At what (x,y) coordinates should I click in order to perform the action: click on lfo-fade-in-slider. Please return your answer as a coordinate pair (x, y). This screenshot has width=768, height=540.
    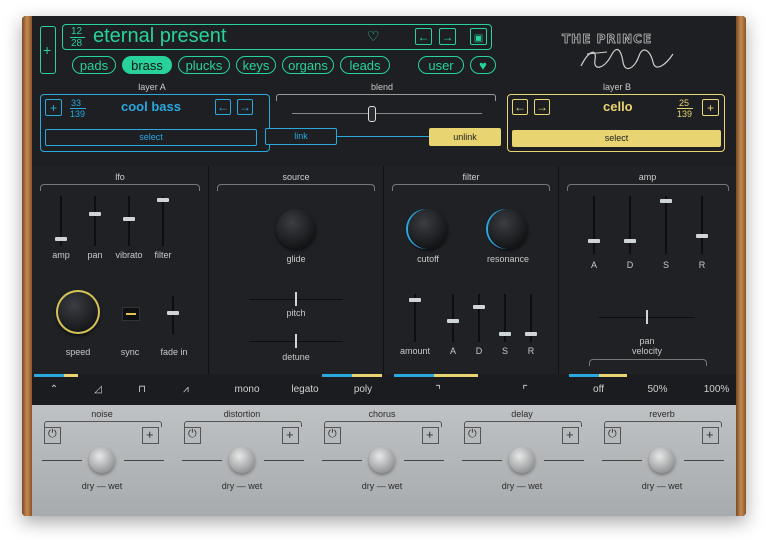
    Looking at the image, I should click on (173, 313).